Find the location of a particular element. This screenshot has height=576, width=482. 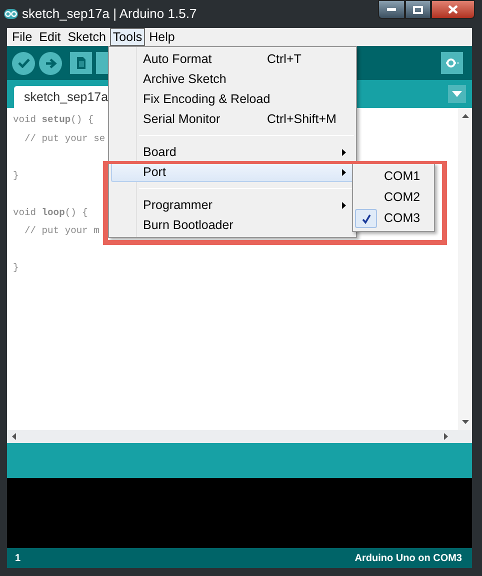

new-button is located at coordinates (81, 63).